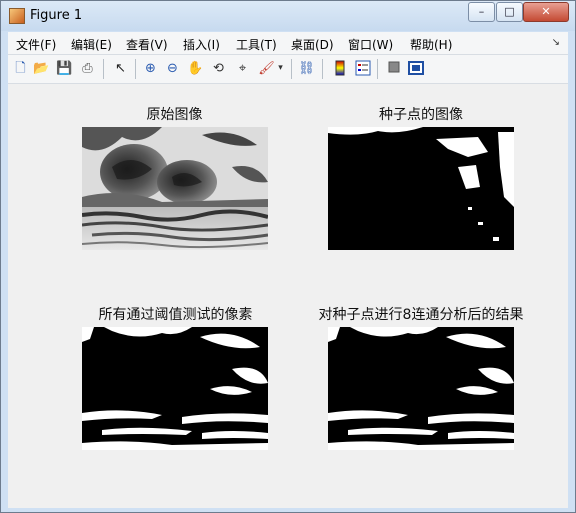 The height and width of the screenshot is (513, 576). What do you see at coordinates (195, 68) in the screenshot?
I see `pan-hand-icon: ✋` at bounding box center [195, 68].